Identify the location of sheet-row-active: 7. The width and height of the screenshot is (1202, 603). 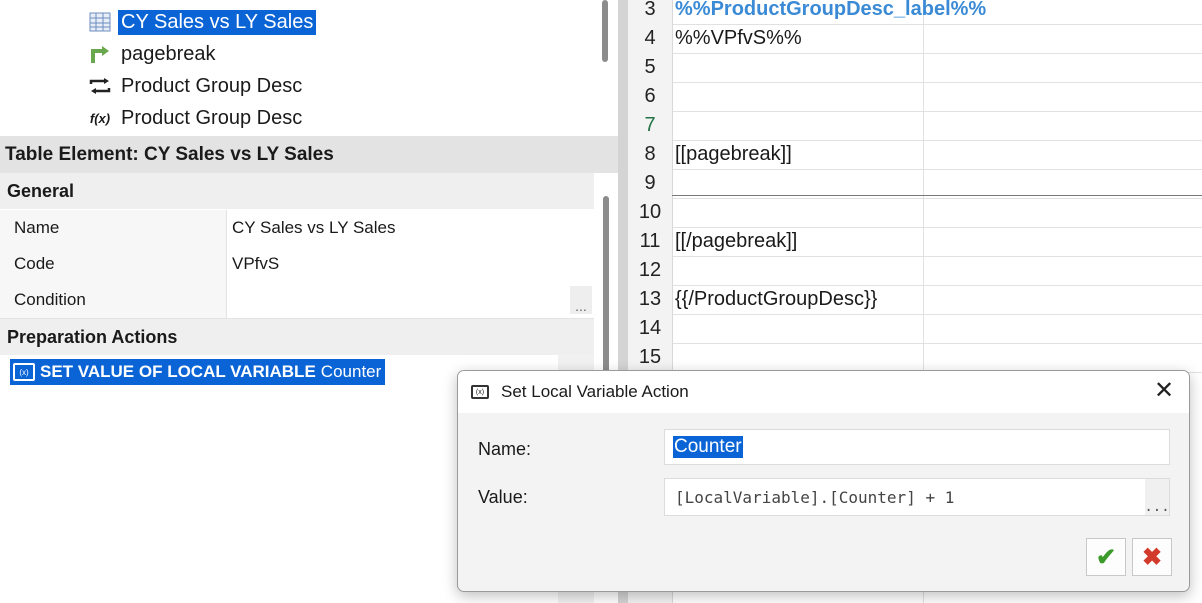
(915, 126).